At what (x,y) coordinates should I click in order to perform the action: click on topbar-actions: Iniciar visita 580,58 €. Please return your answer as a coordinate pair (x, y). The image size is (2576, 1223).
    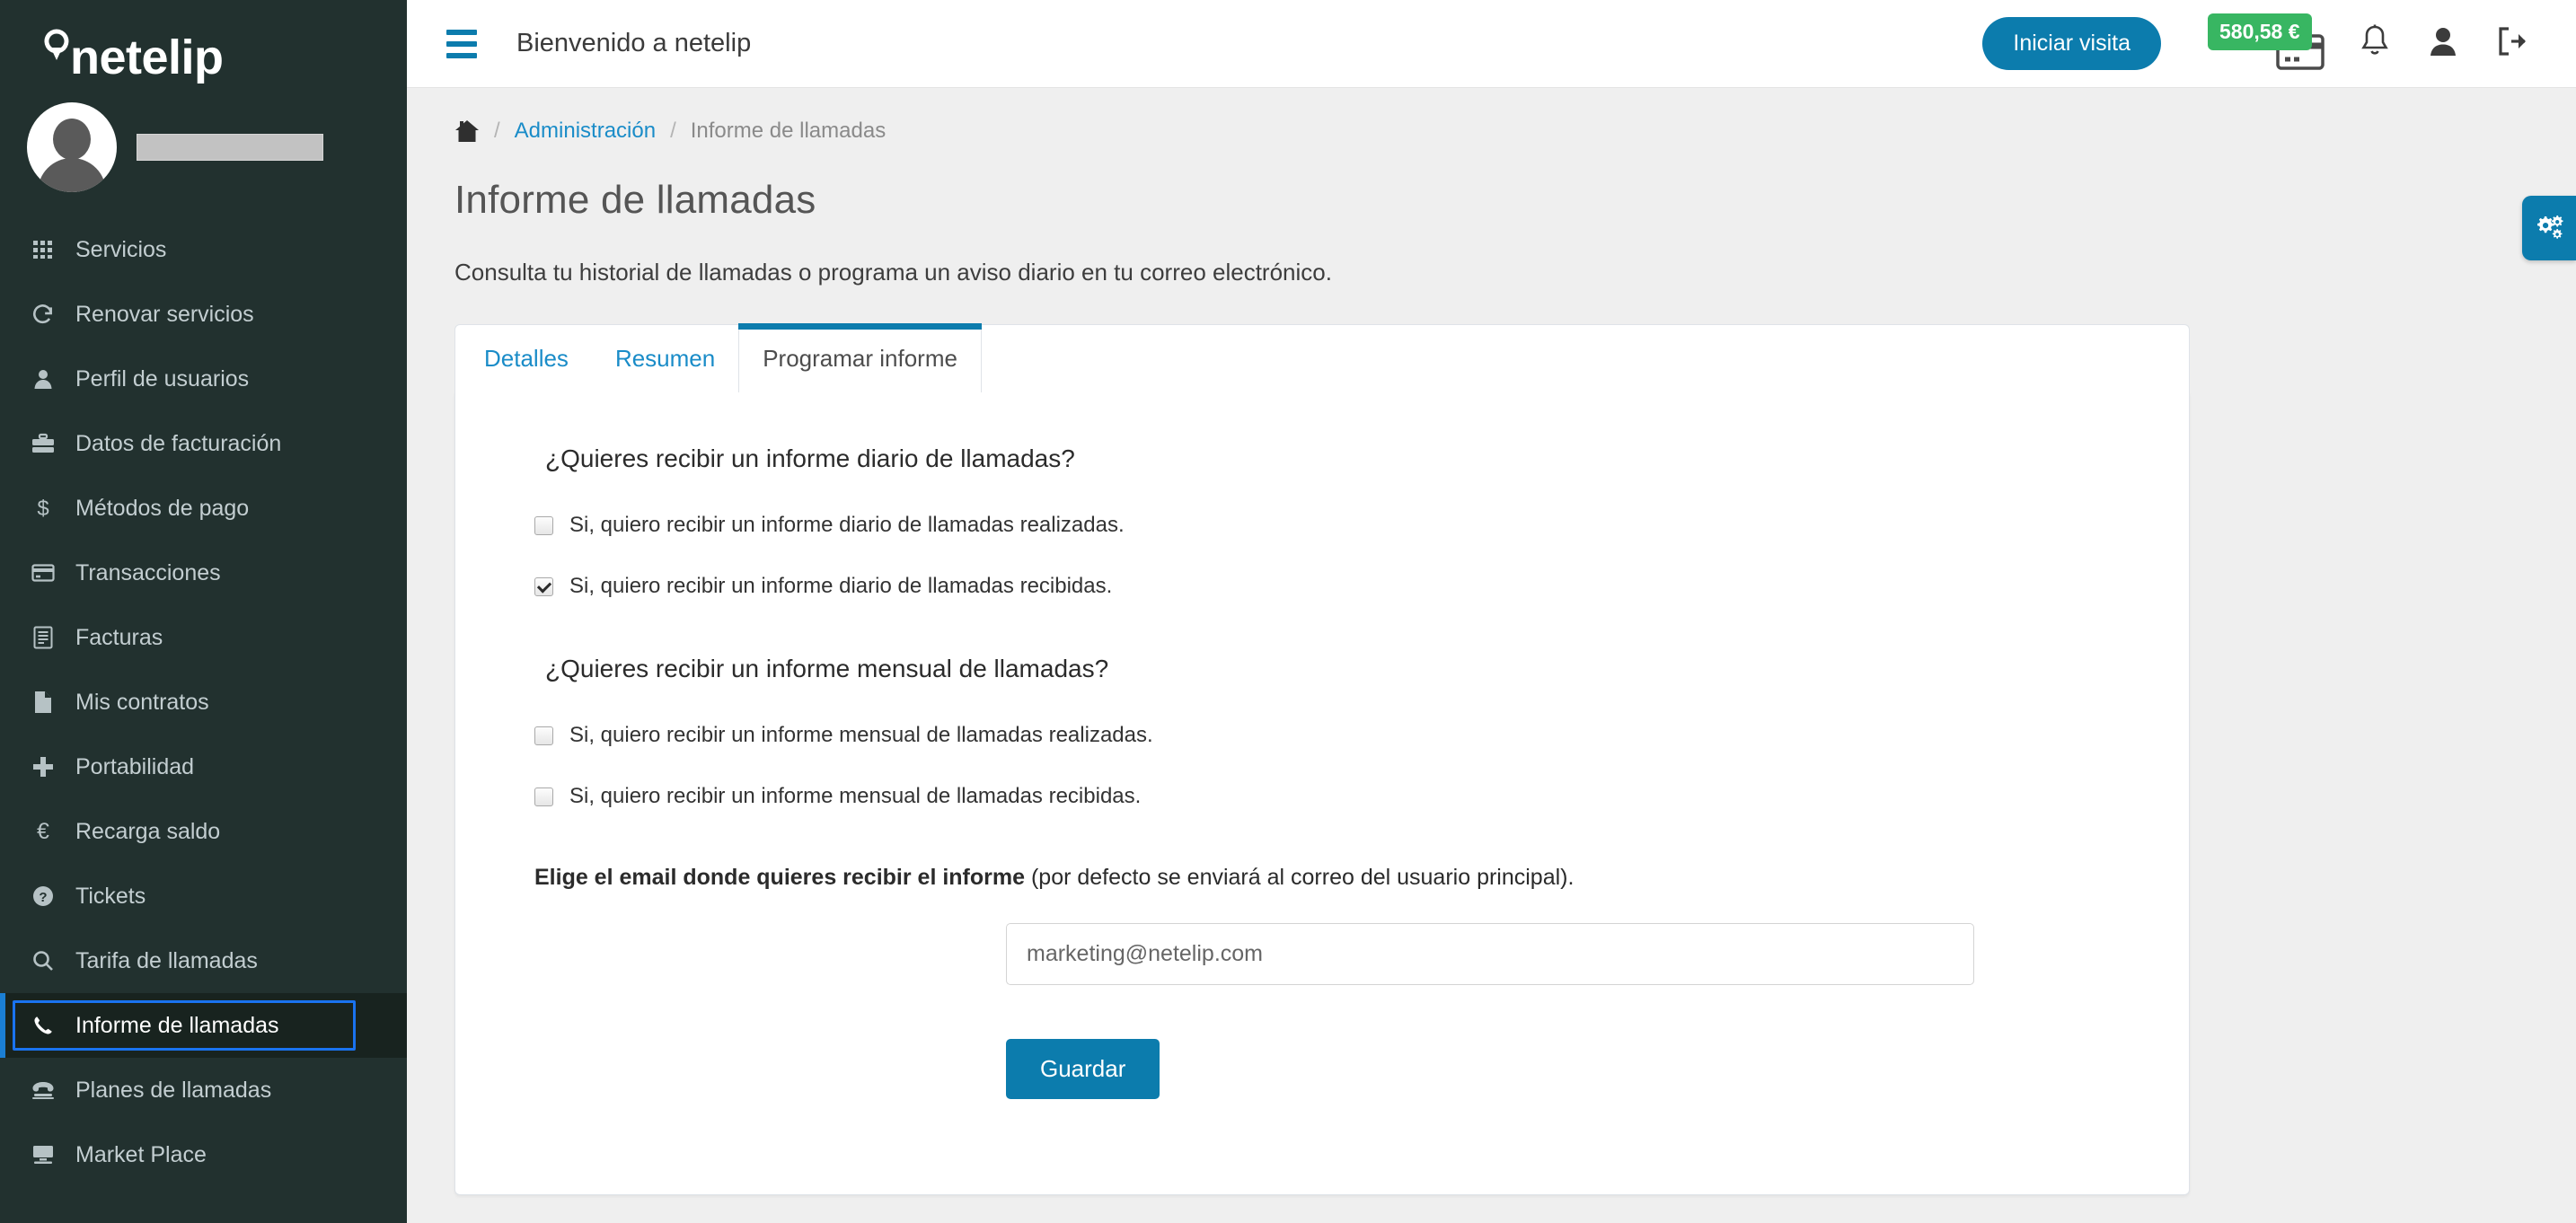
    Looking at the image, I should click on (2263, 44).